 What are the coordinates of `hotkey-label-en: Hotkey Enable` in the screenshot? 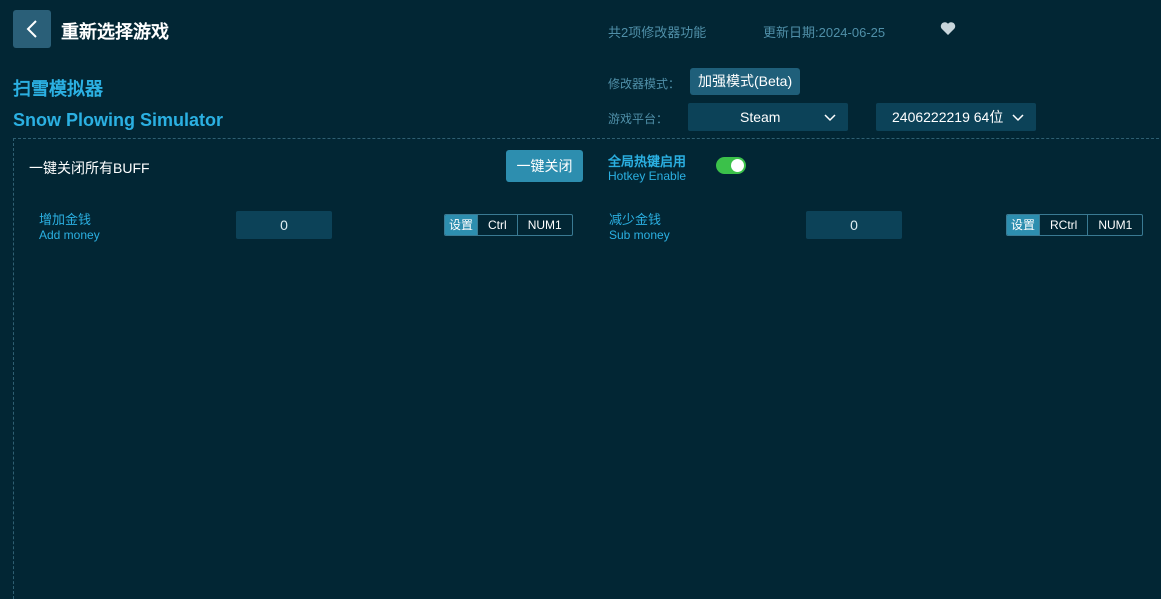 It's located at (647, 176).